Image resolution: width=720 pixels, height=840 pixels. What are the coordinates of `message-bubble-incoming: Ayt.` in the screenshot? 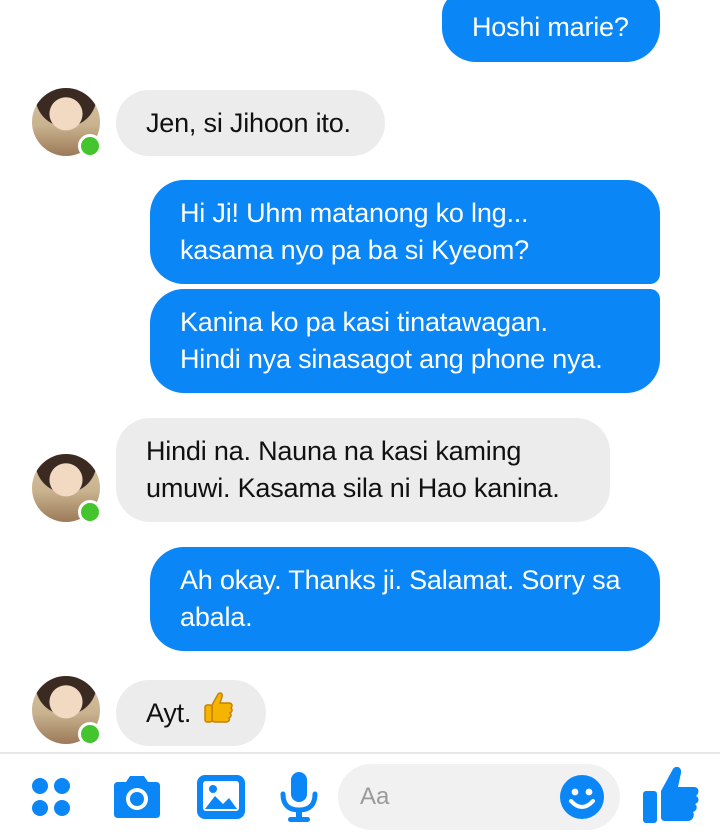 It's located at (191, 713).